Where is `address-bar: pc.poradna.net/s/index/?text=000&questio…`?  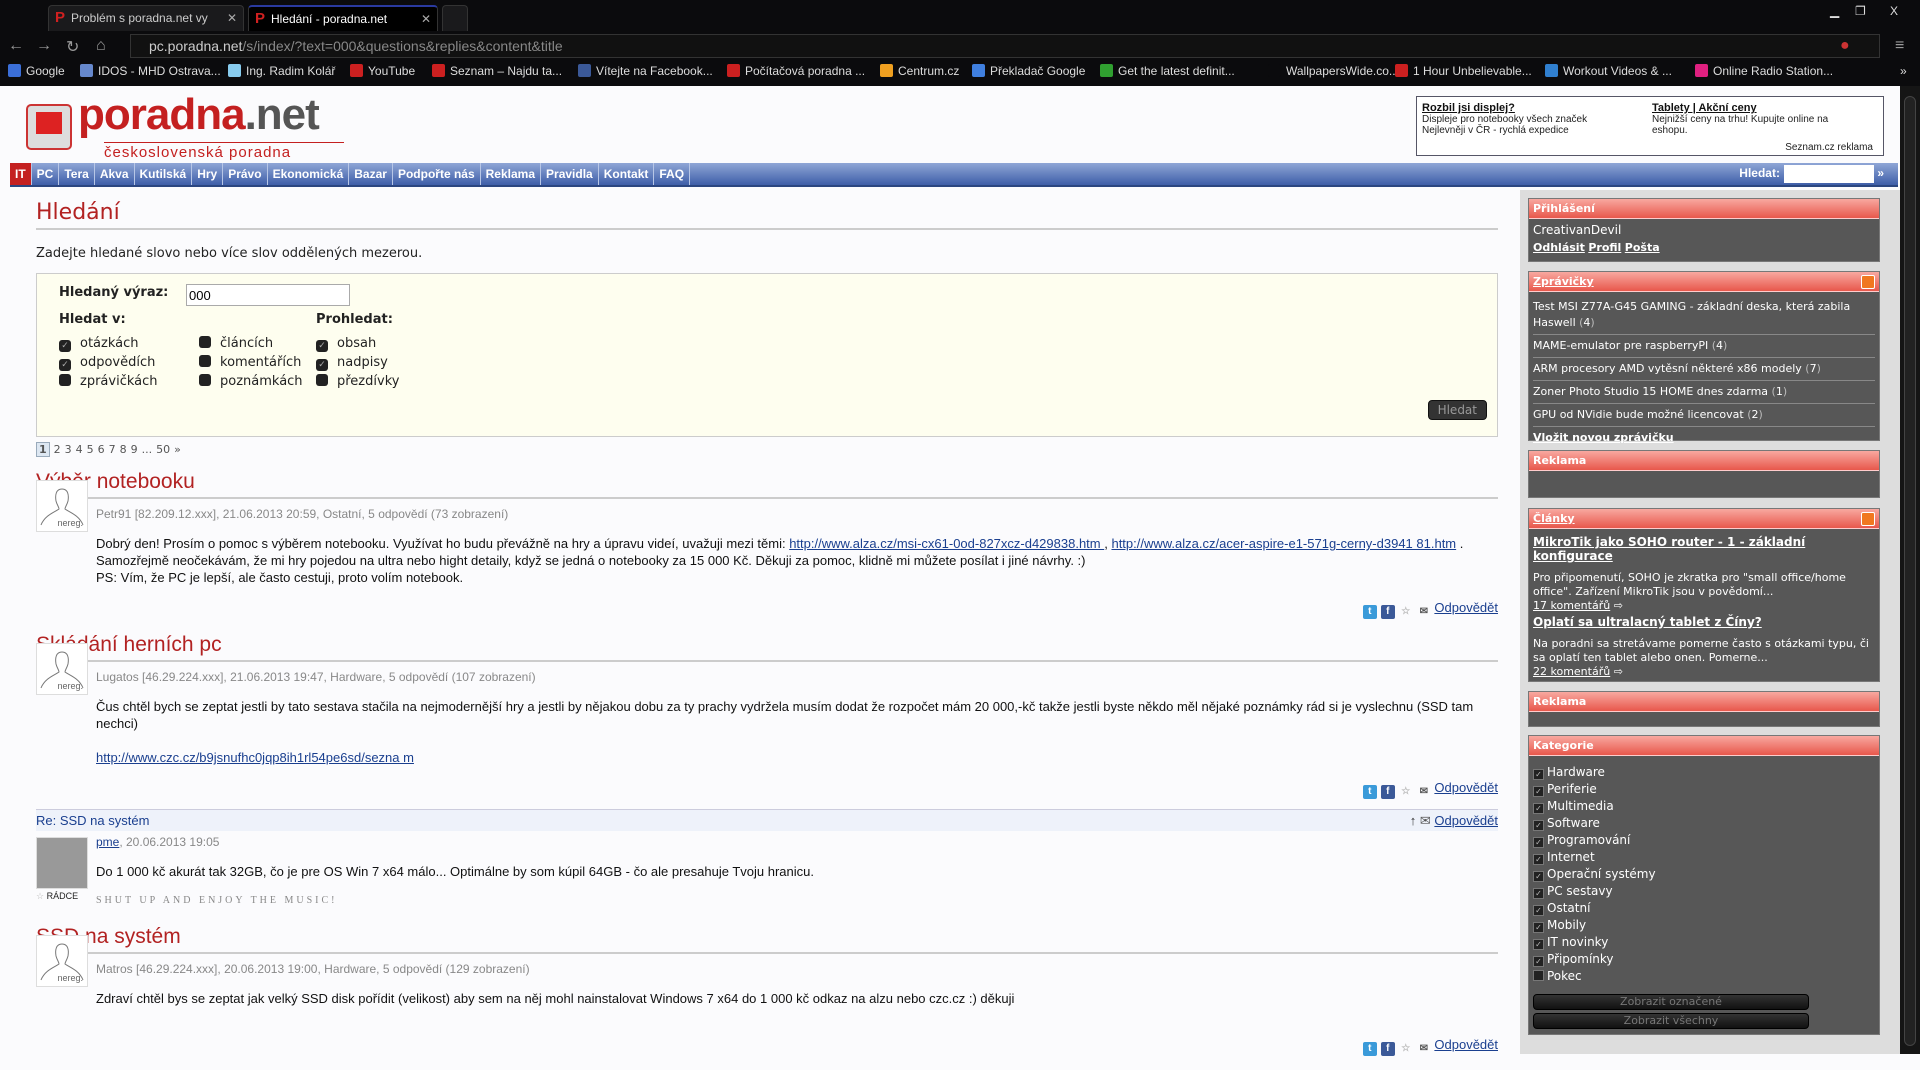 address-bar: pc.poradna.net/s/index/?text=000&questio… is located at coordinates (1005, 46).